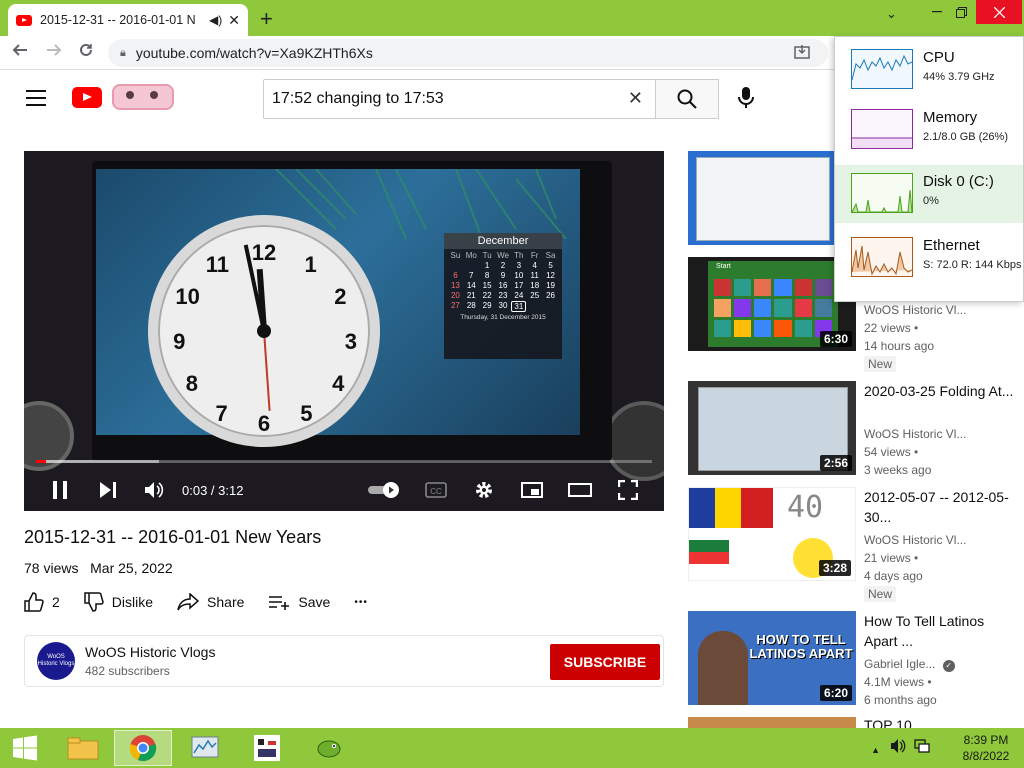  I want to click on taskbar-app-chameleon, so click(329, 748).